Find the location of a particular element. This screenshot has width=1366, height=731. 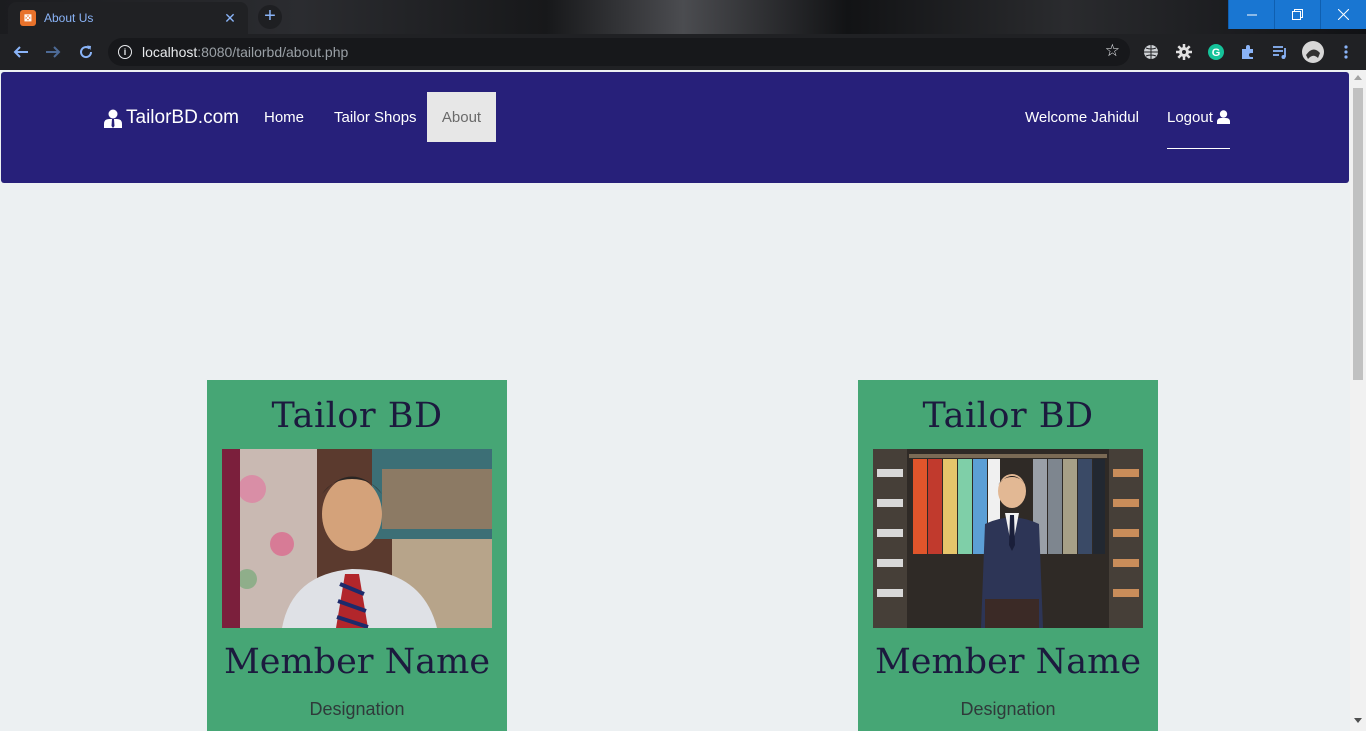

tab-title: About Us is located at coordinates (69, 18).